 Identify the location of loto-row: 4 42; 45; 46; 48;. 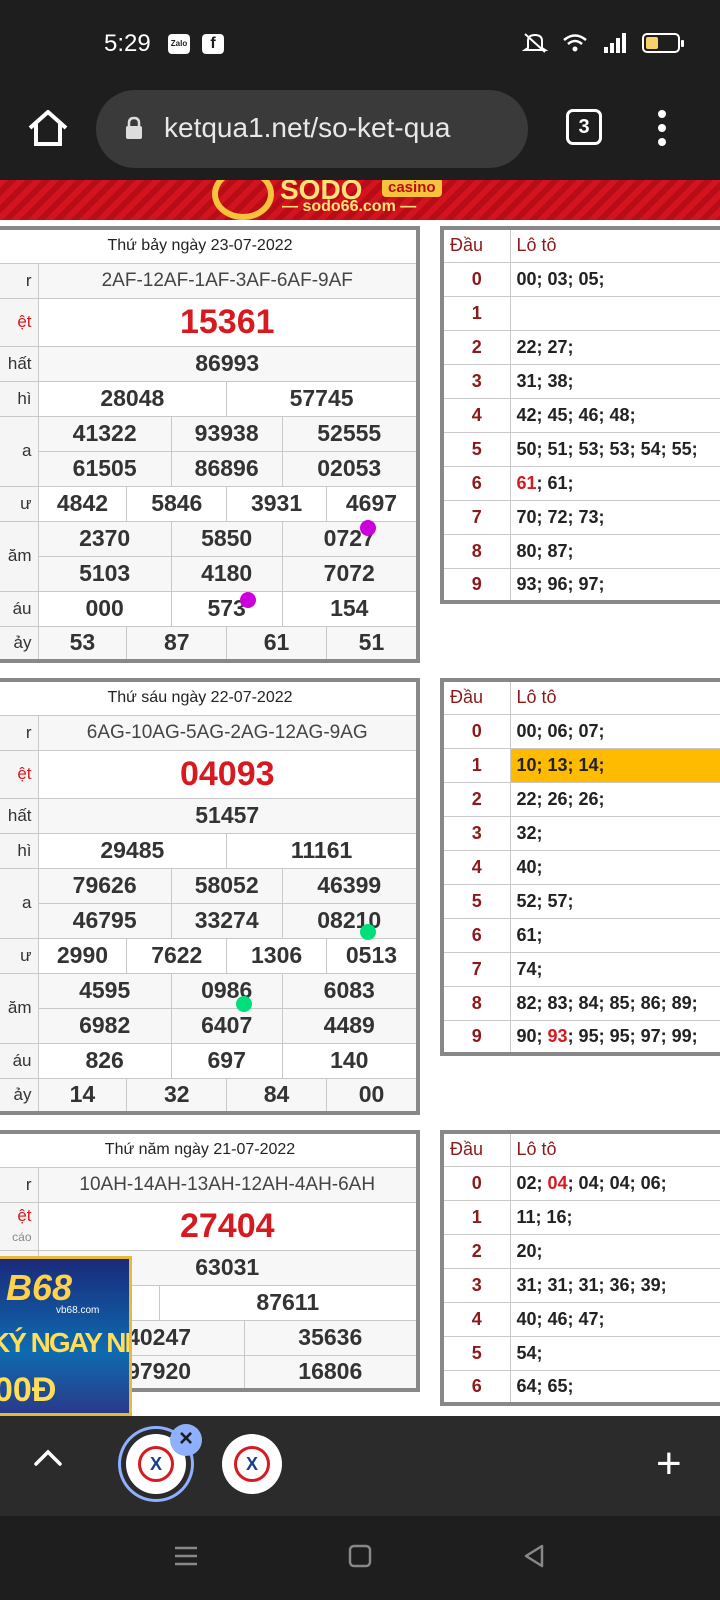
(580, 415).